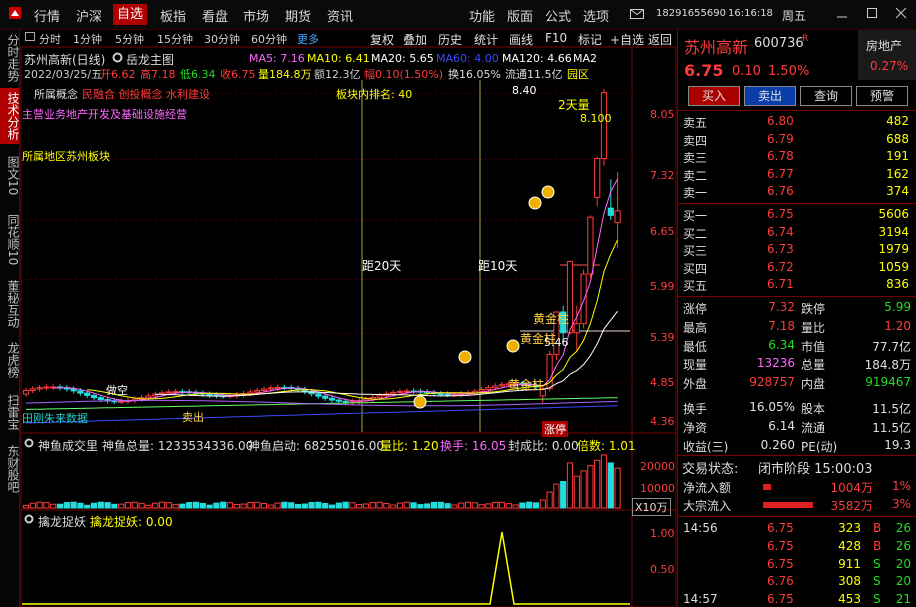 The image size is (916, 607). What do you see at coordinates (798, 487) in the screenshot?
I see `flow-row: 净流入额 1004万 1%` at bounding box center [798, 487].